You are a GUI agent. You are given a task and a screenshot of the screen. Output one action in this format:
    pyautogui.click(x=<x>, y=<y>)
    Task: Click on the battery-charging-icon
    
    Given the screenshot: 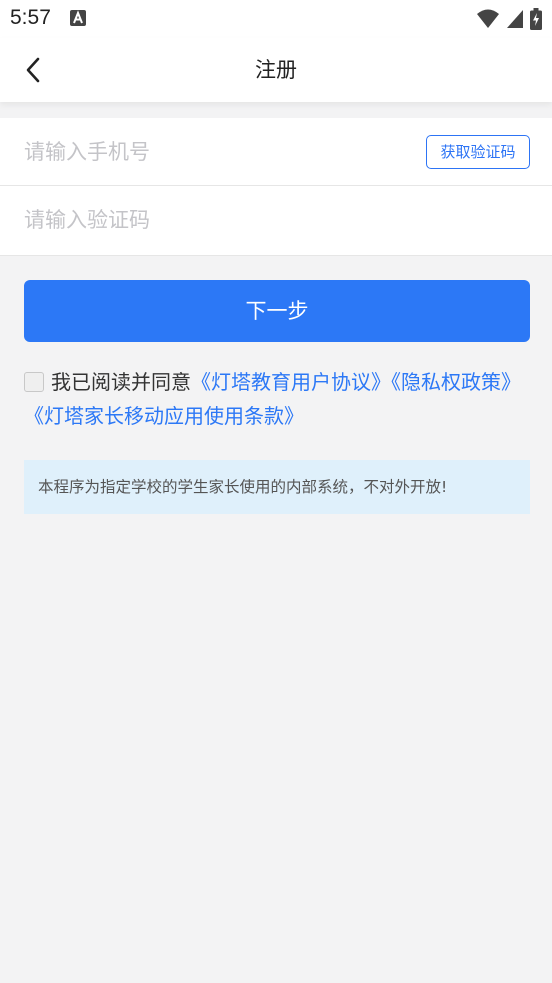 What is the action you would take?
    pyautogui.click(x=536, y=19)
    